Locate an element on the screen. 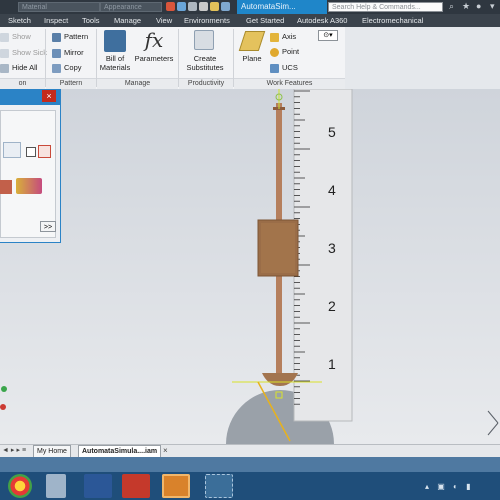 The width and height of the screenshot is (500, 500). show-button: Show is located at coordinates (15, 36).